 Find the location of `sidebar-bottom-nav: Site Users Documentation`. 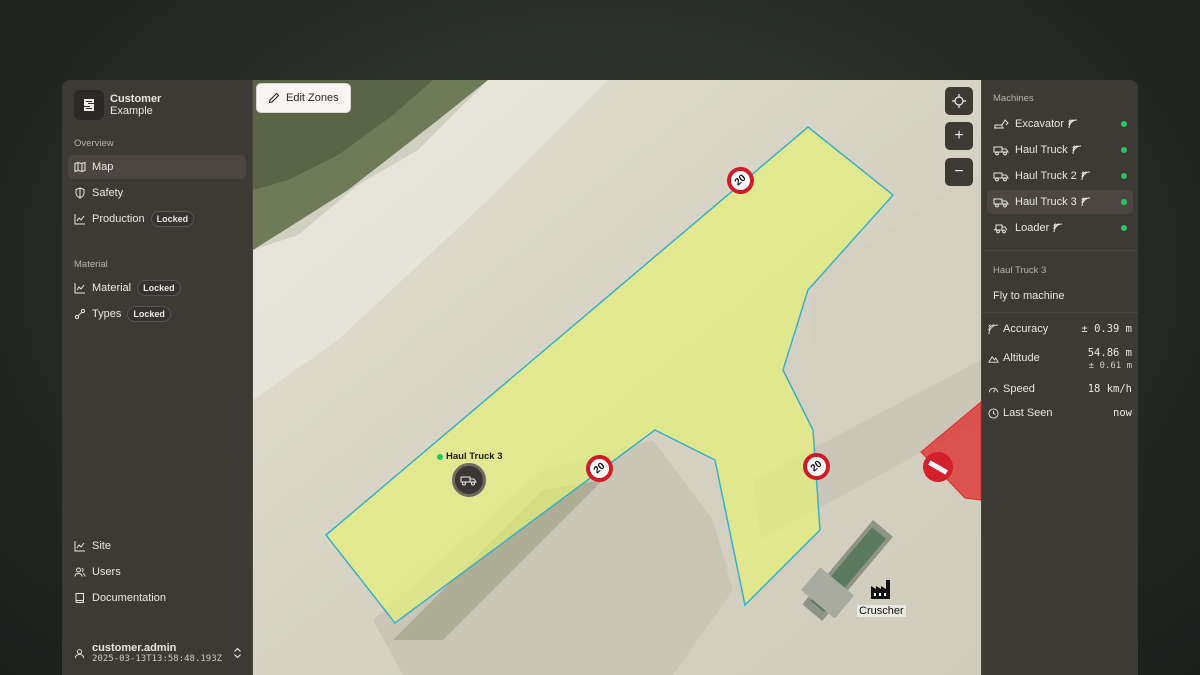

sidebar-bottom-nav: Site Users Documentation is located at coordinates (157, 572).